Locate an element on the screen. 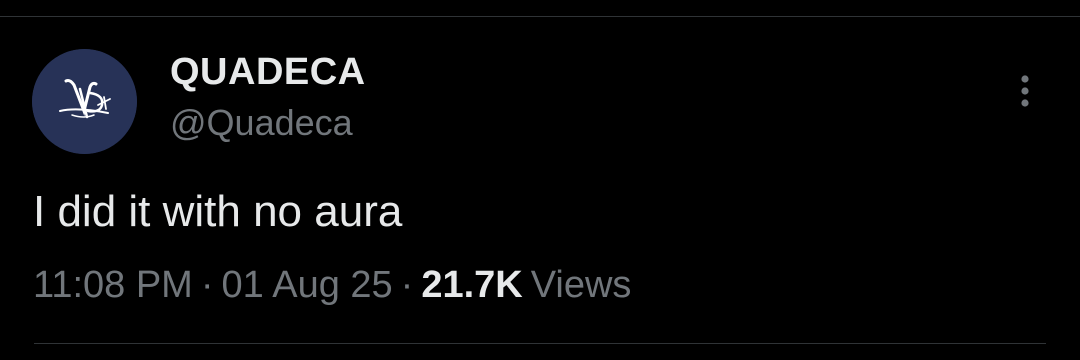 Image resolution: width=1080 pixels, height=360 pixels. views-label: Views is located at coordinates (581, 285).